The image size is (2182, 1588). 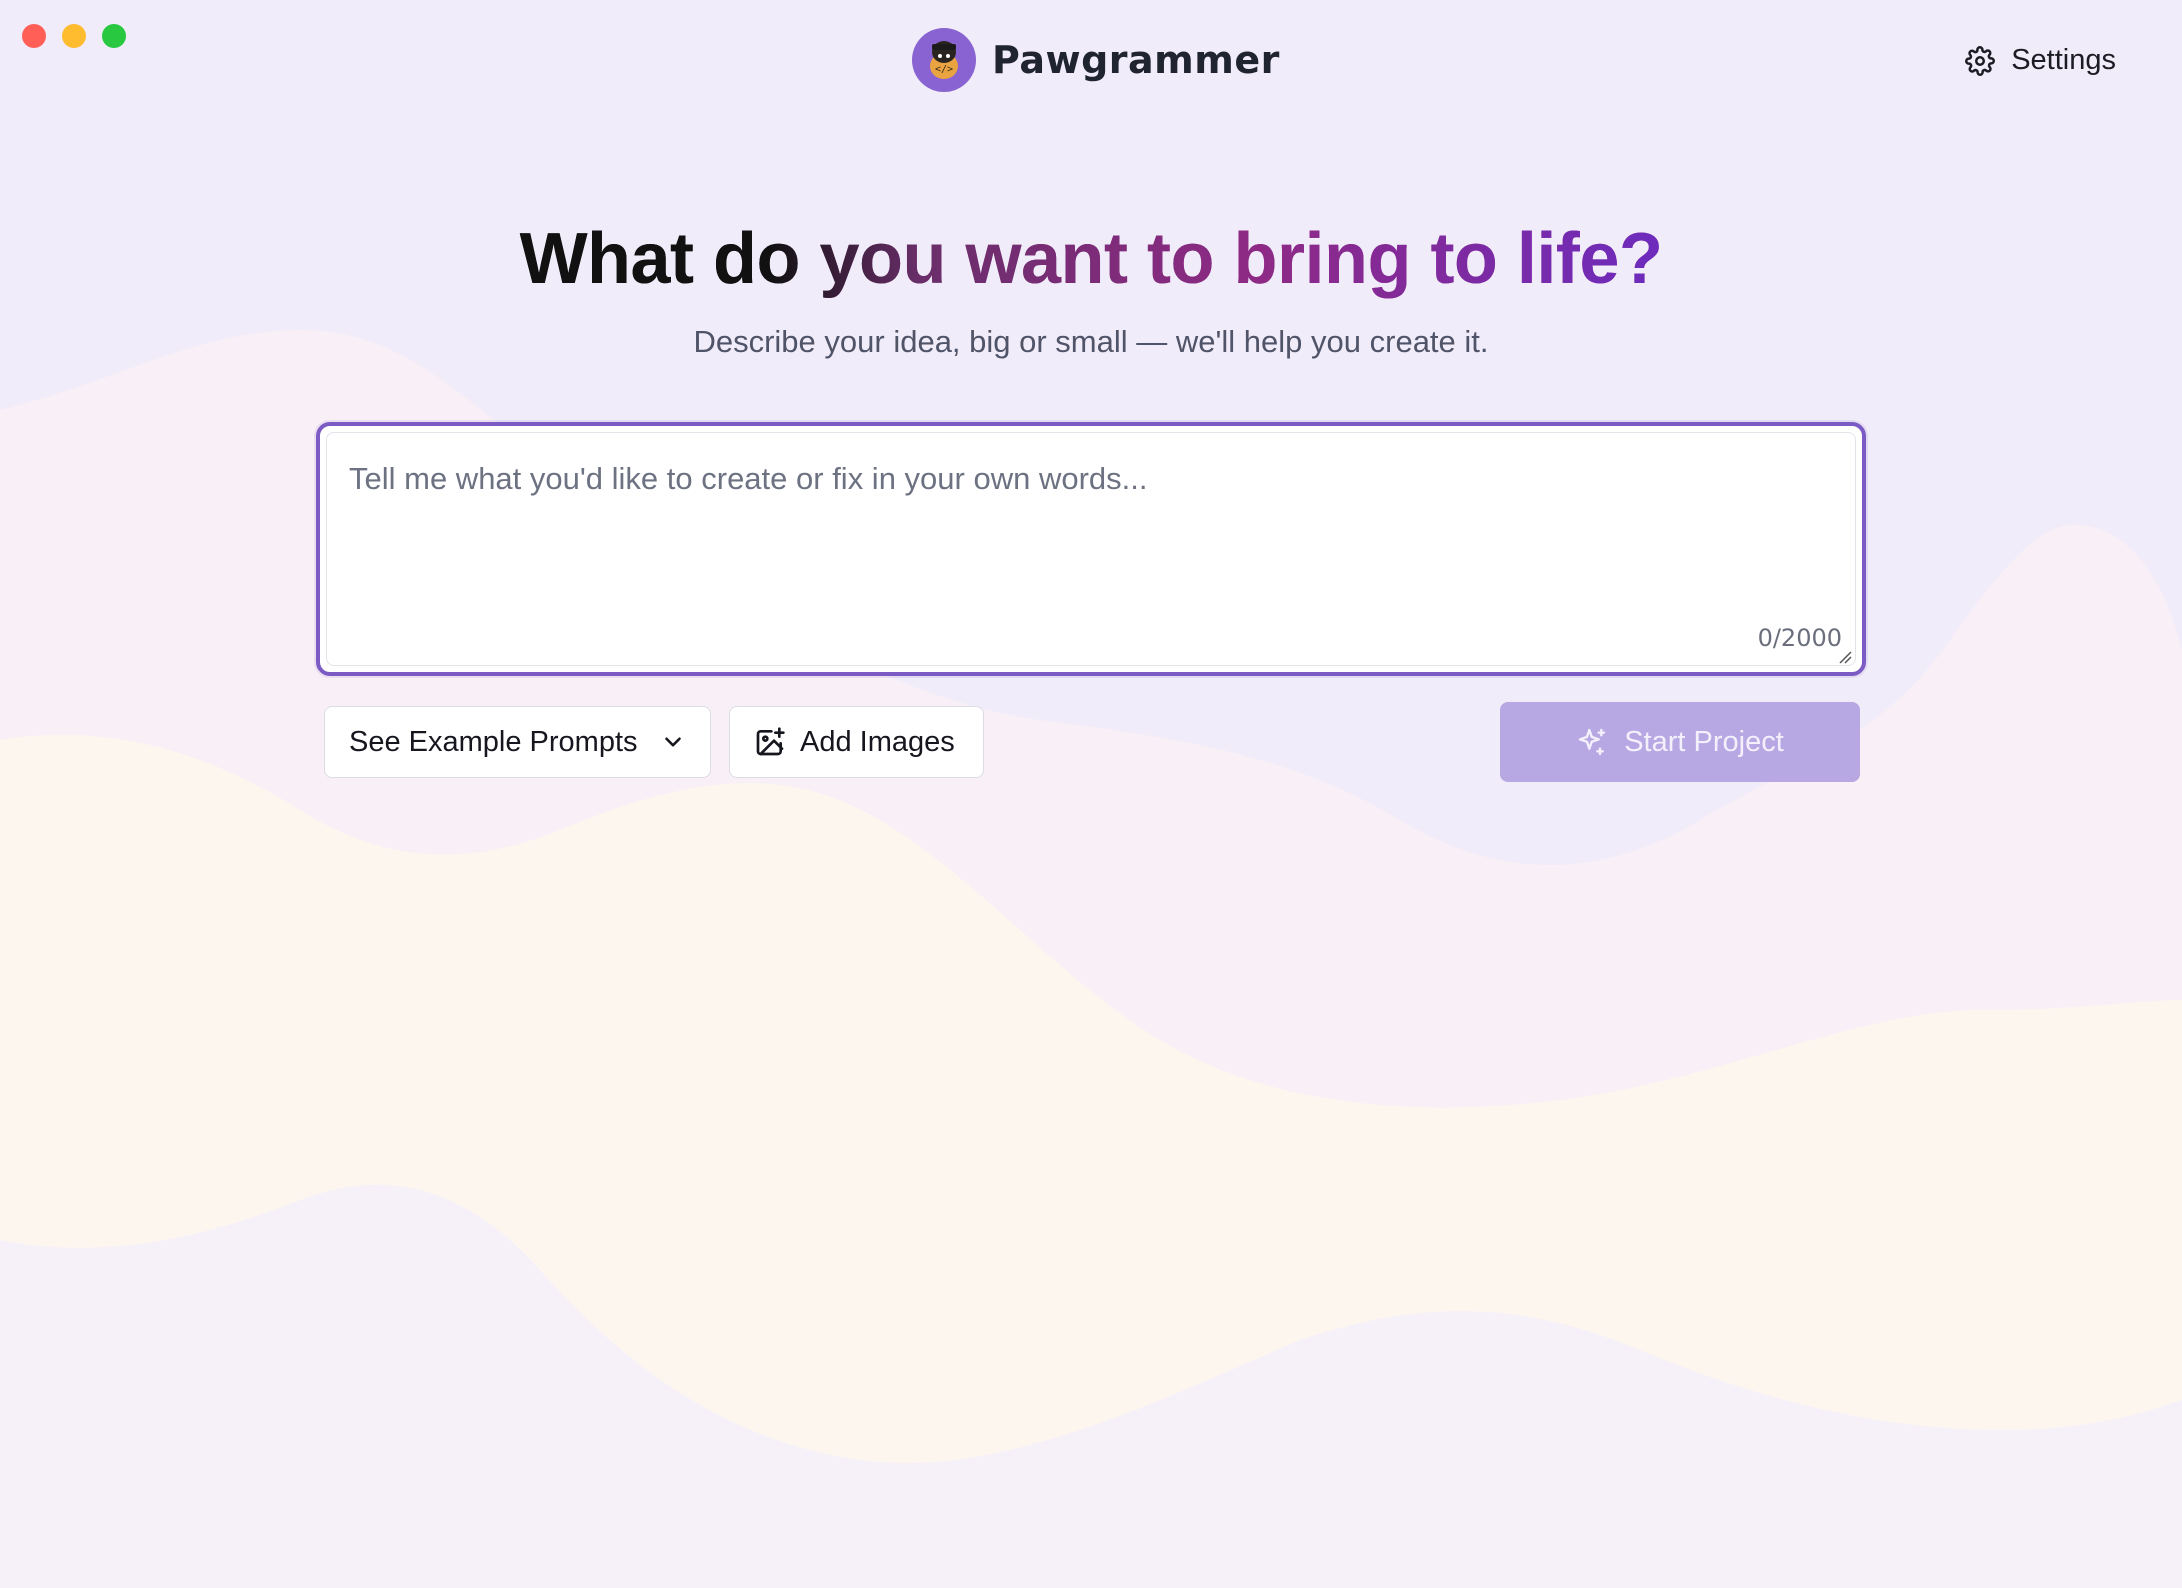 What do you see at coordinates (493, 741) in the screenshot?
I see `see-example-prompts-label: See Example Prompts` at bounding box center [493, 741].